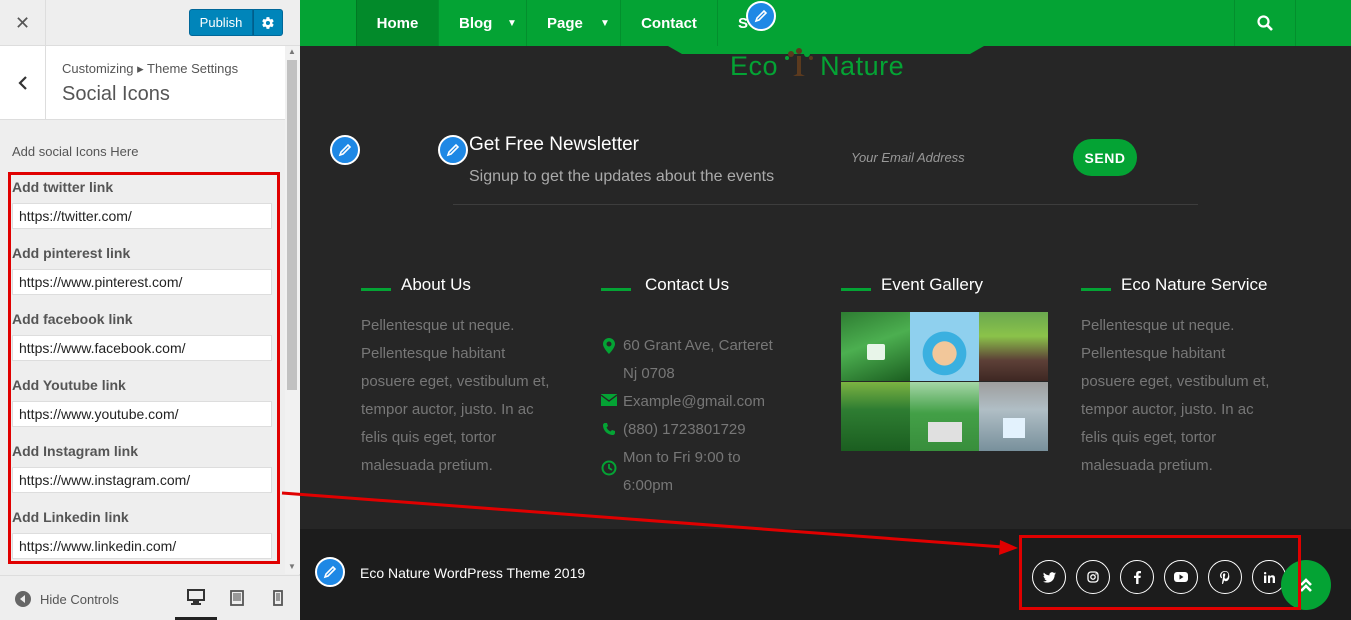  I want to click on customizer-header-bar: ✕ Publish, so click(150, 23).